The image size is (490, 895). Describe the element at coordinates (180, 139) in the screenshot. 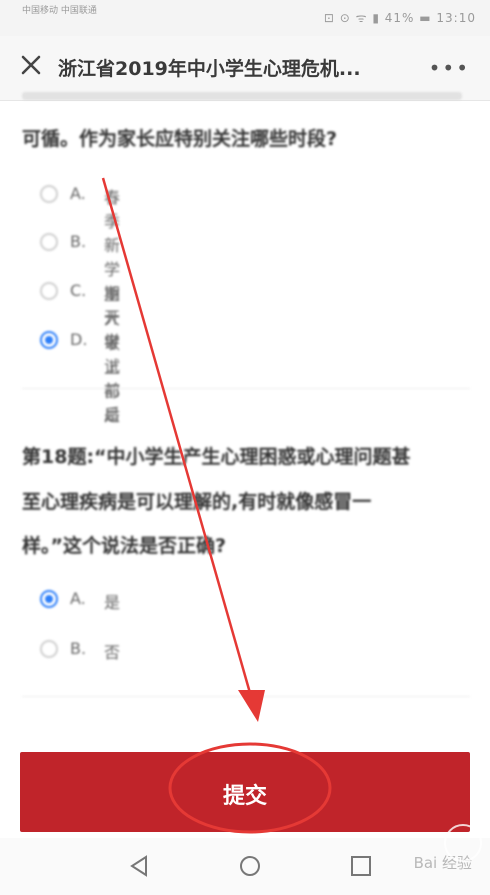

I see `question-17-text: 可循。作为家长应特别关注哪些时段?` at that location.